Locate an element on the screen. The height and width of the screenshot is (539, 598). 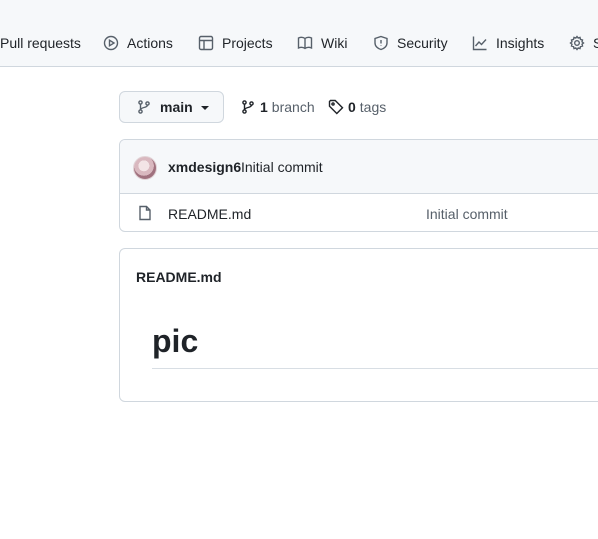
tag-icon is located at coordinates (336, 107).